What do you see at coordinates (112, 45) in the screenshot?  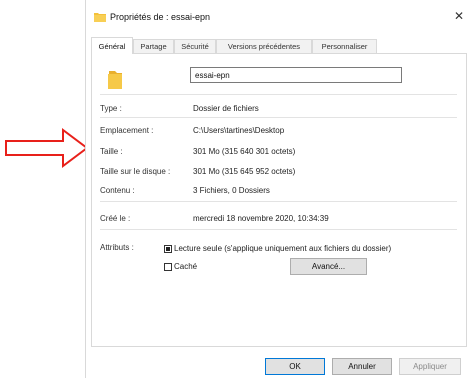 I see `tab-general: Général` at bounding box center [112, 45].